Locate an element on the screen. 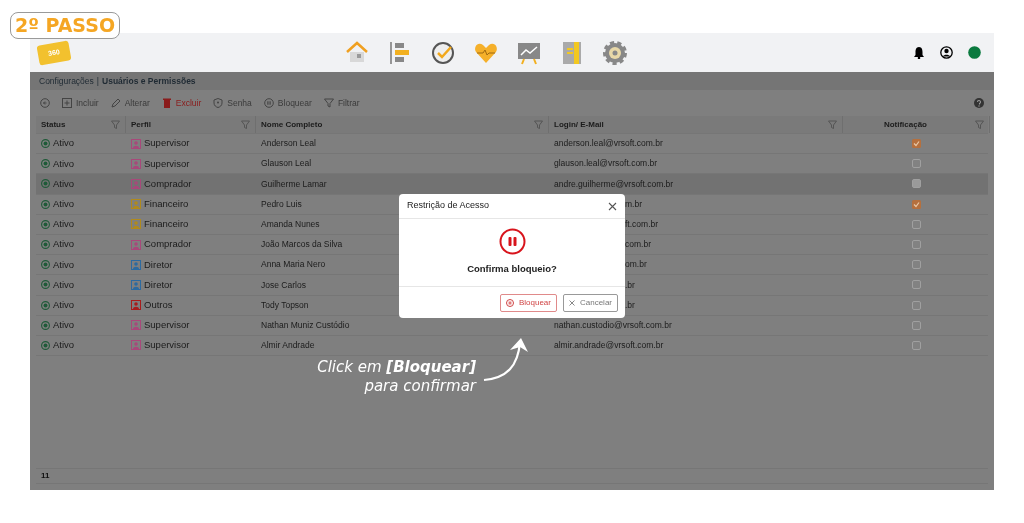 Image resolution: width=1024 pixels, height=523 pixels. table-cell: Jose Carlos is located at coordinates (283, 285).